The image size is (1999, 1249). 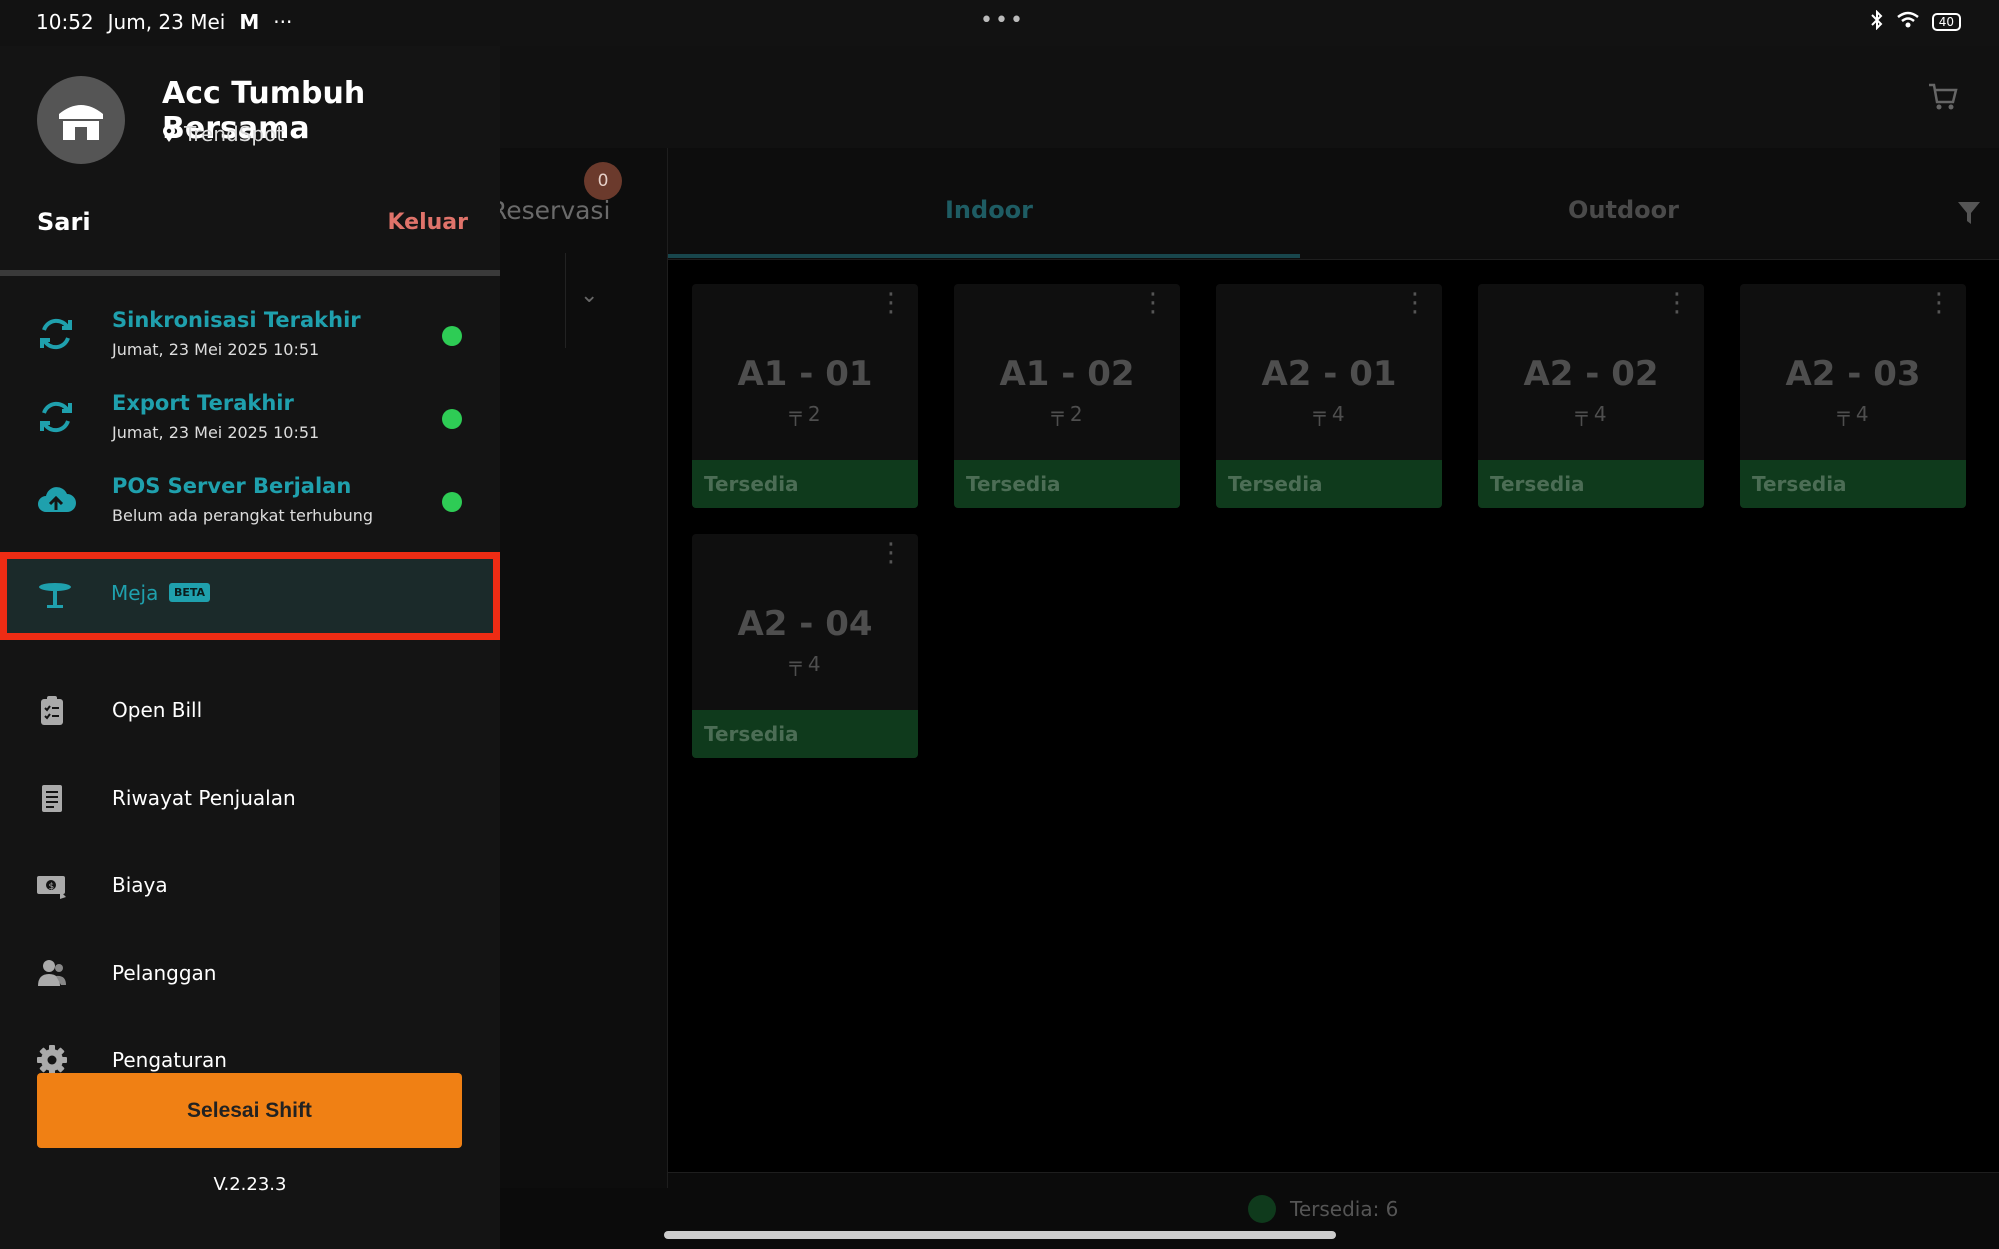 I want to click on status-time: 10:52, so click(x=65, y=22).